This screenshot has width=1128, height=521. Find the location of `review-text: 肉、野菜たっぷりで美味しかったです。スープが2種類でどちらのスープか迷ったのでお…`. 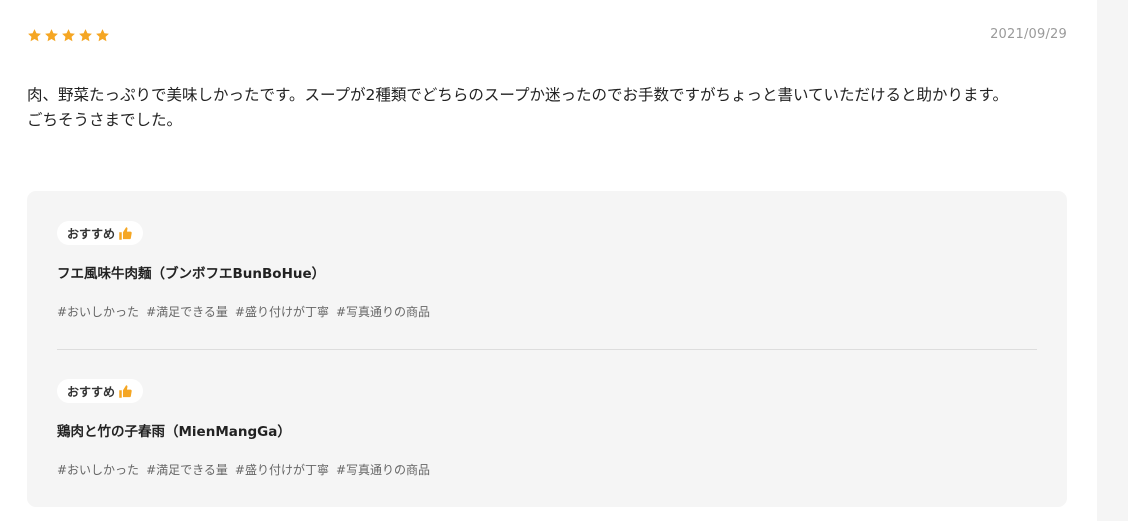

review-text: 肉、野菜たっぷりで美味しかったです。スープが2種類でどちらのスープか迷ったのでお… is located at coordinates (542, 108).